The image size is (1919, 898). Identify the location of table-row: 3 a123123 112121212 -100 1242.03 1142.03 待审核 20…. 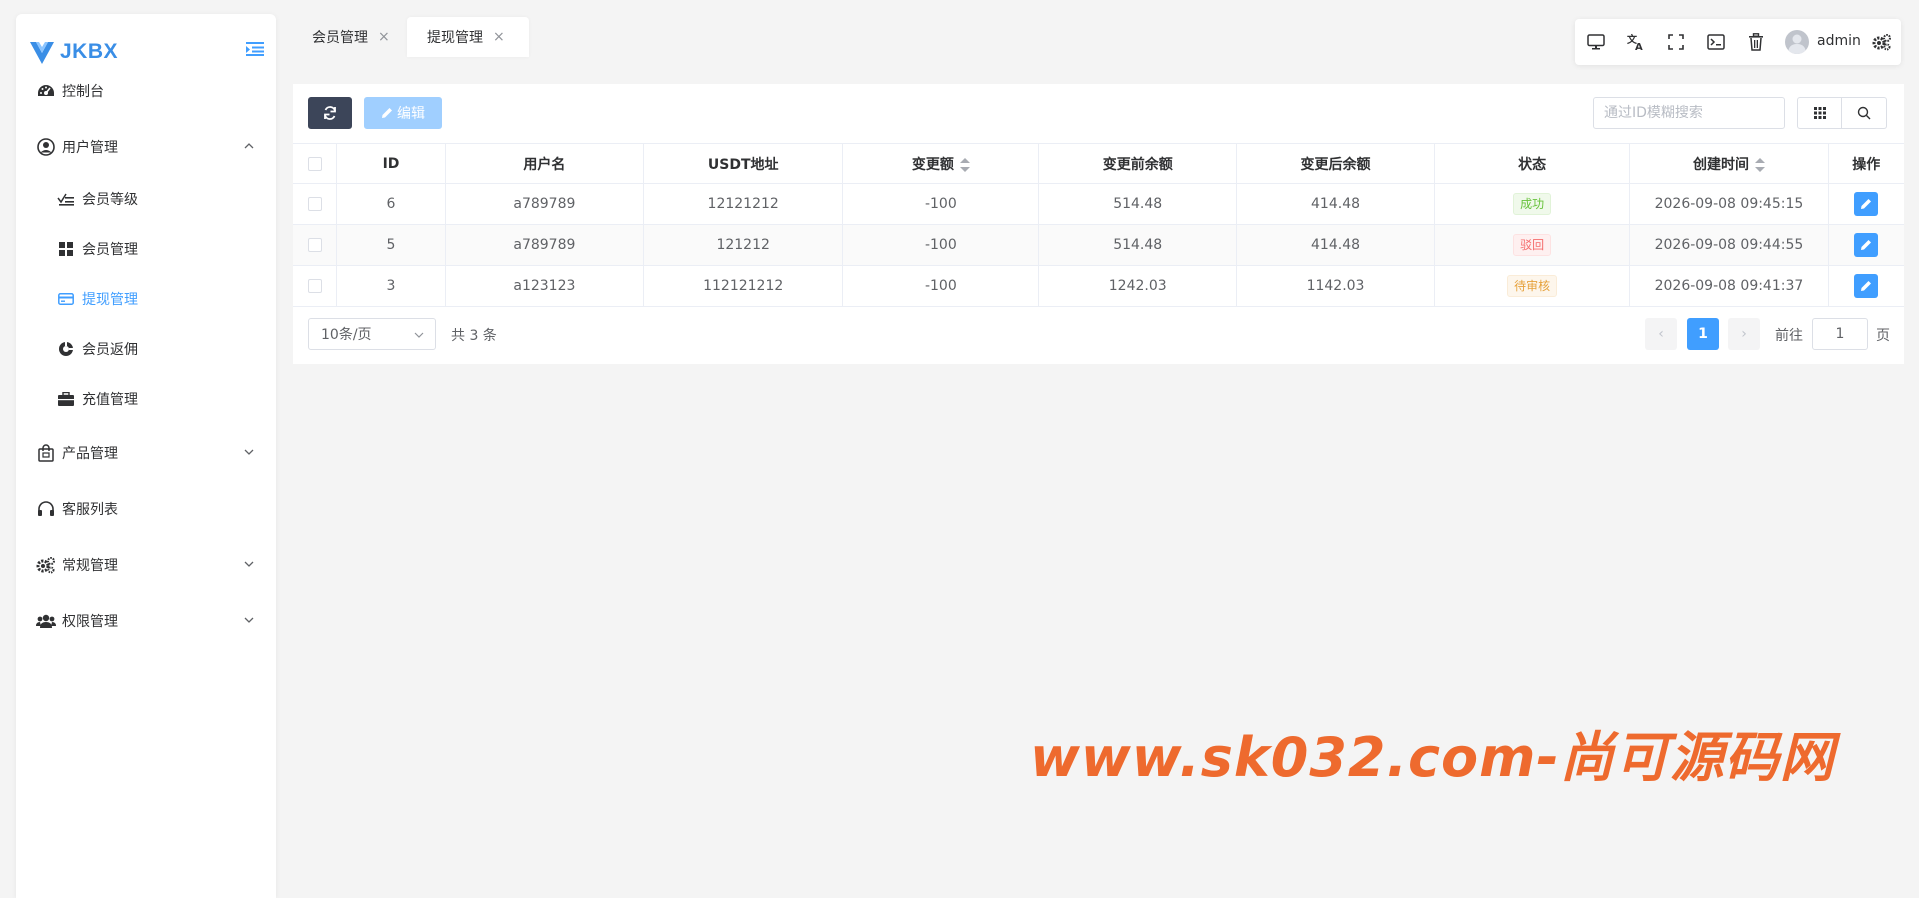
(1098, 286).